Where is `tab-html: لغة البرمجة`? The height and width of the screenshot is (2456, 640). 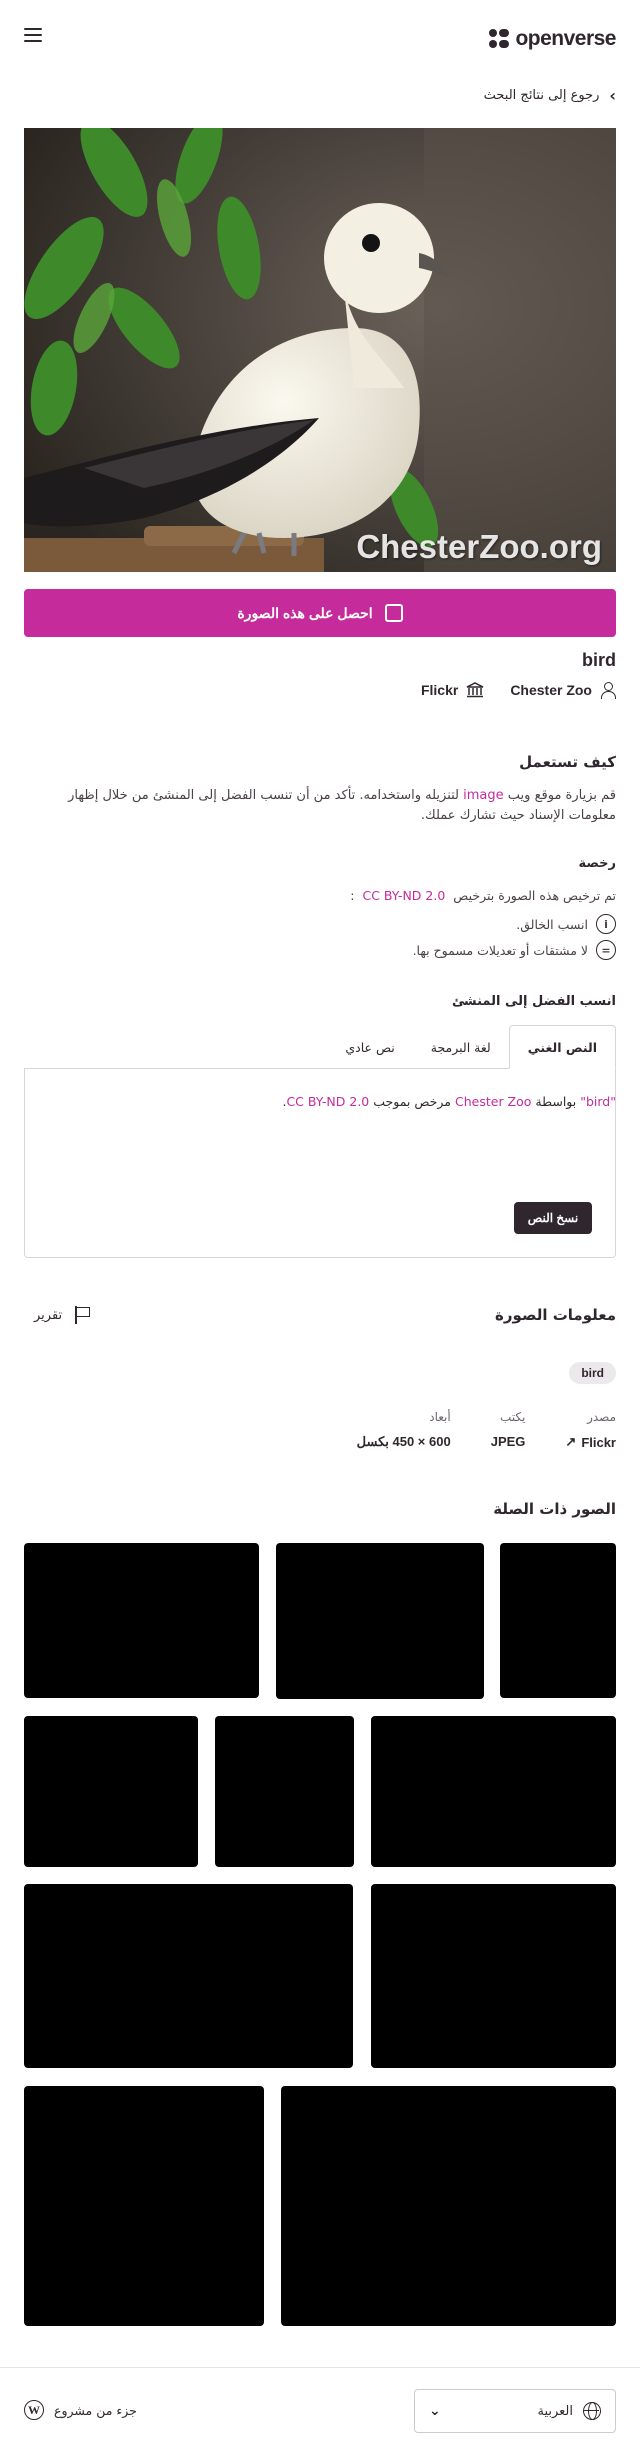 tab-html: لغة البرمجة is located at coordinates (461, 1047).